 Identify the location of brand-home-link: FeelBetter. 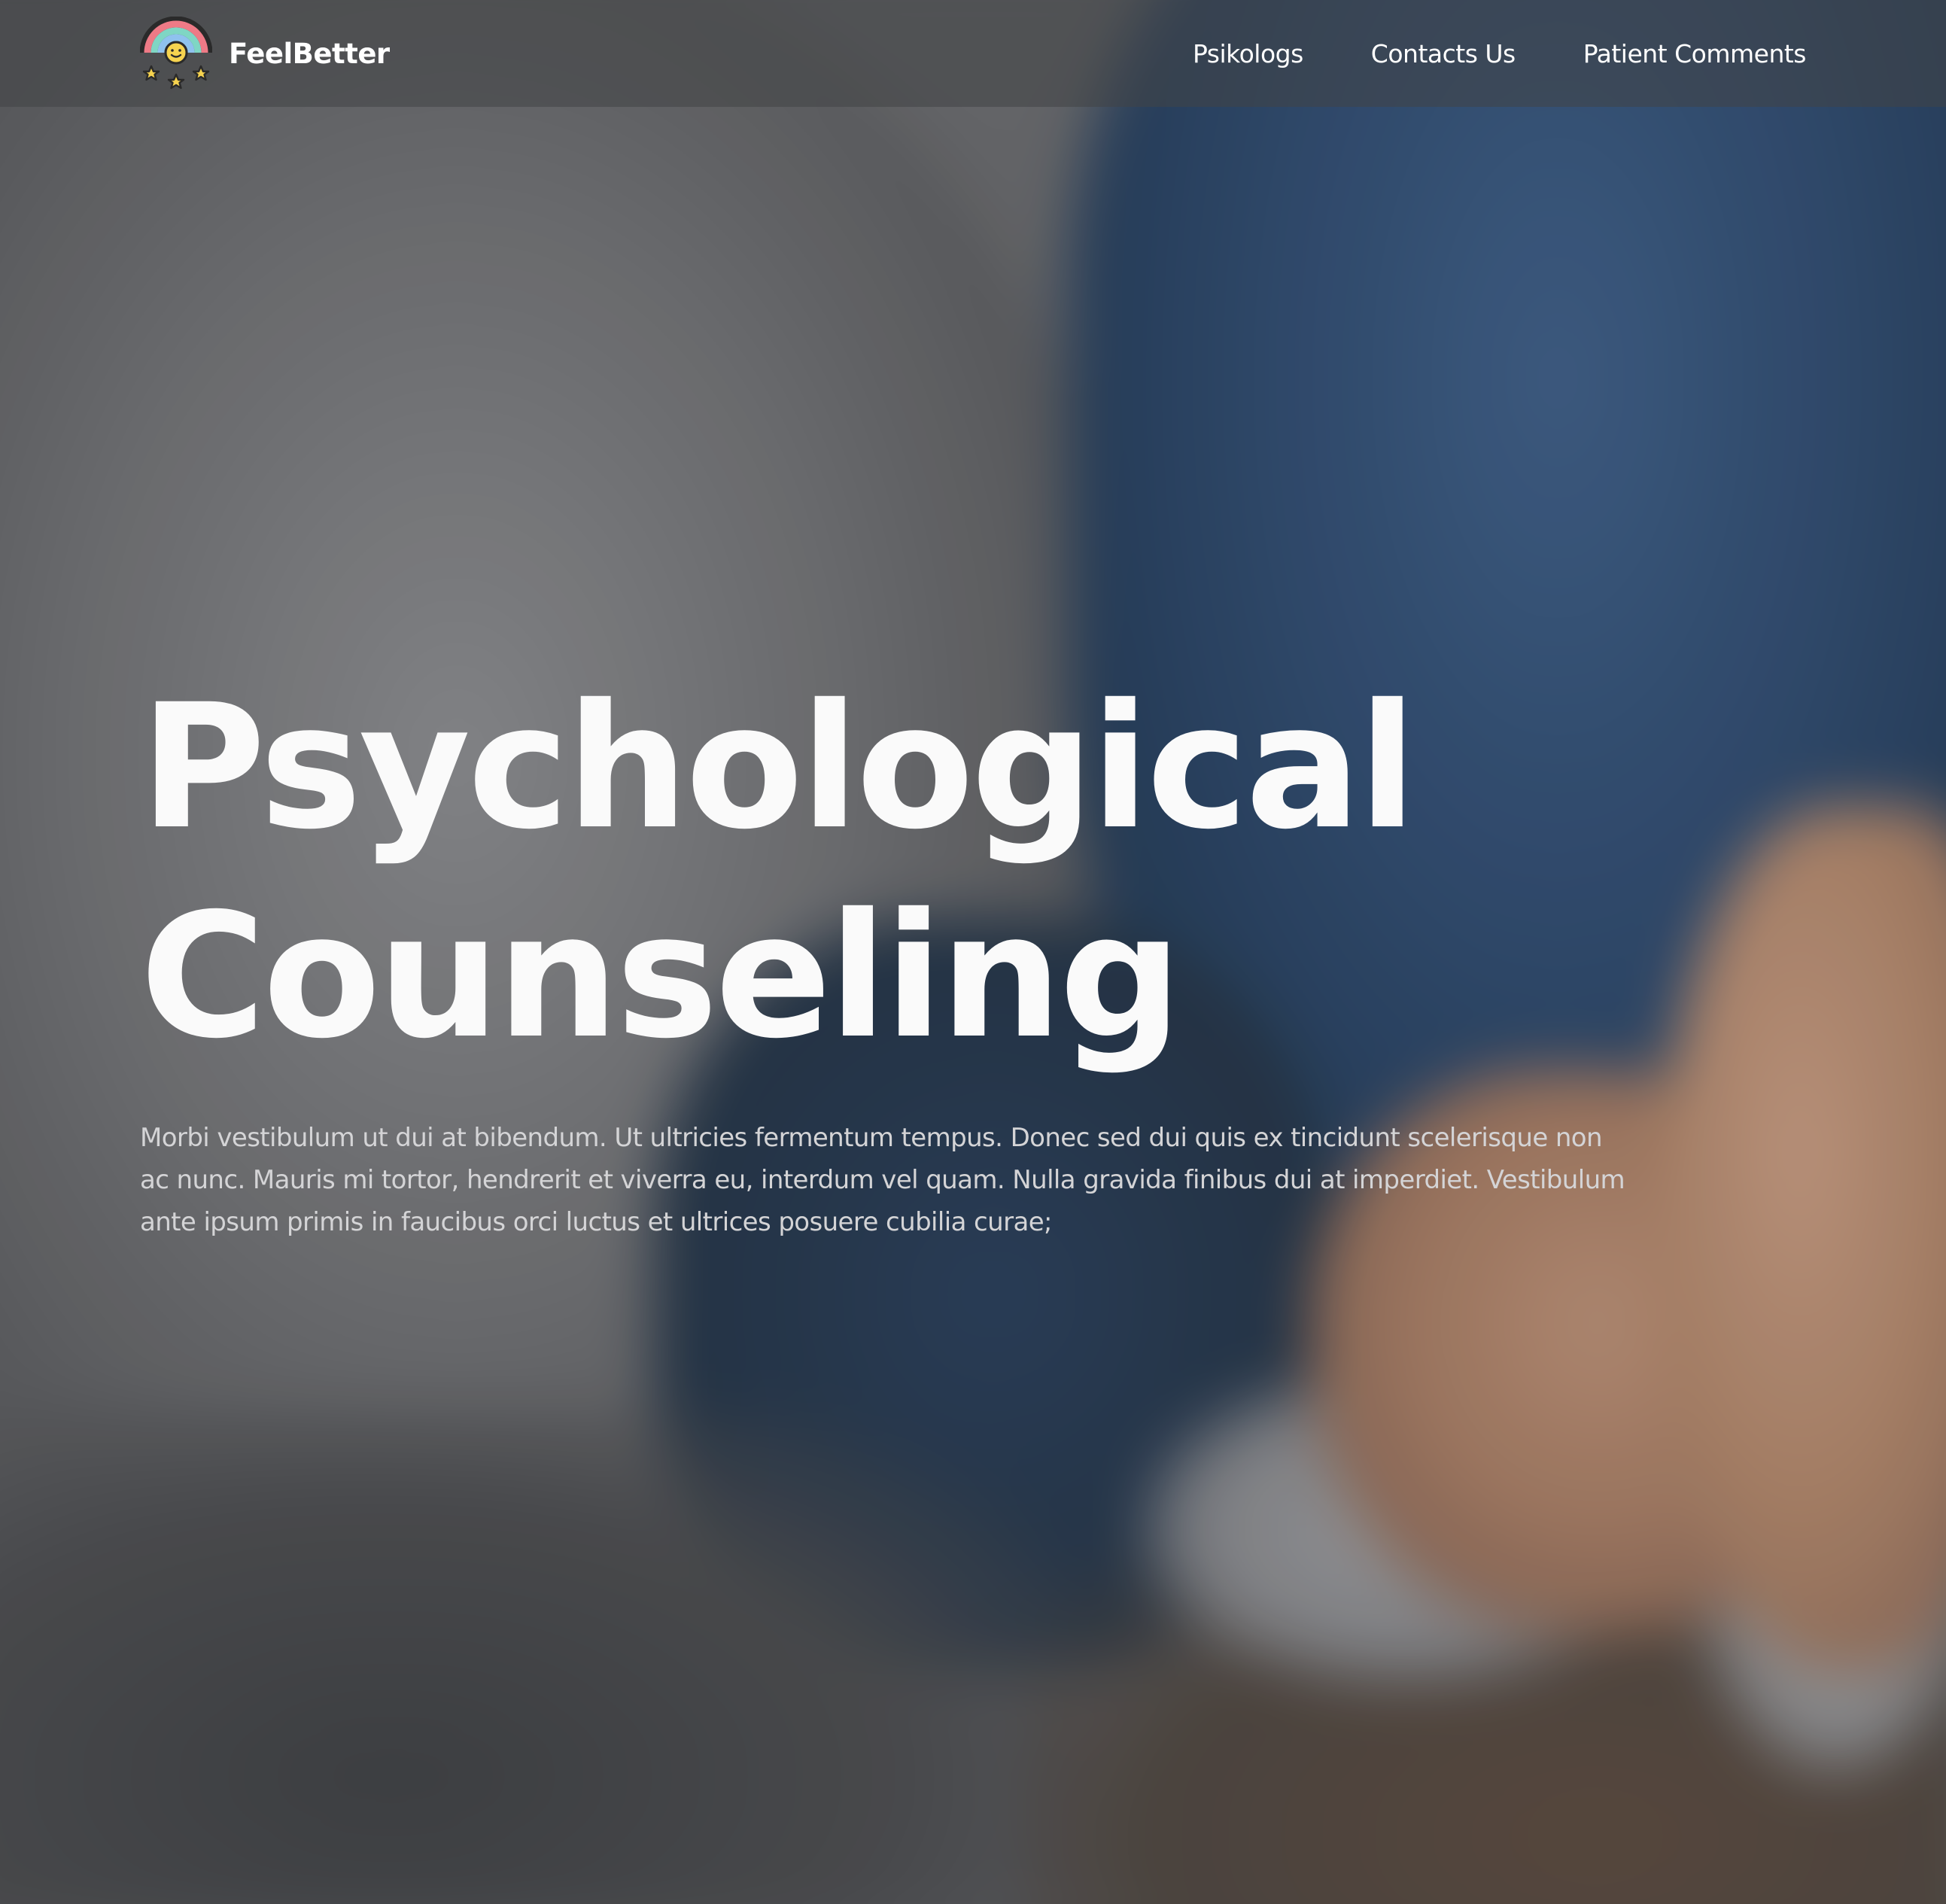
(265, 53).